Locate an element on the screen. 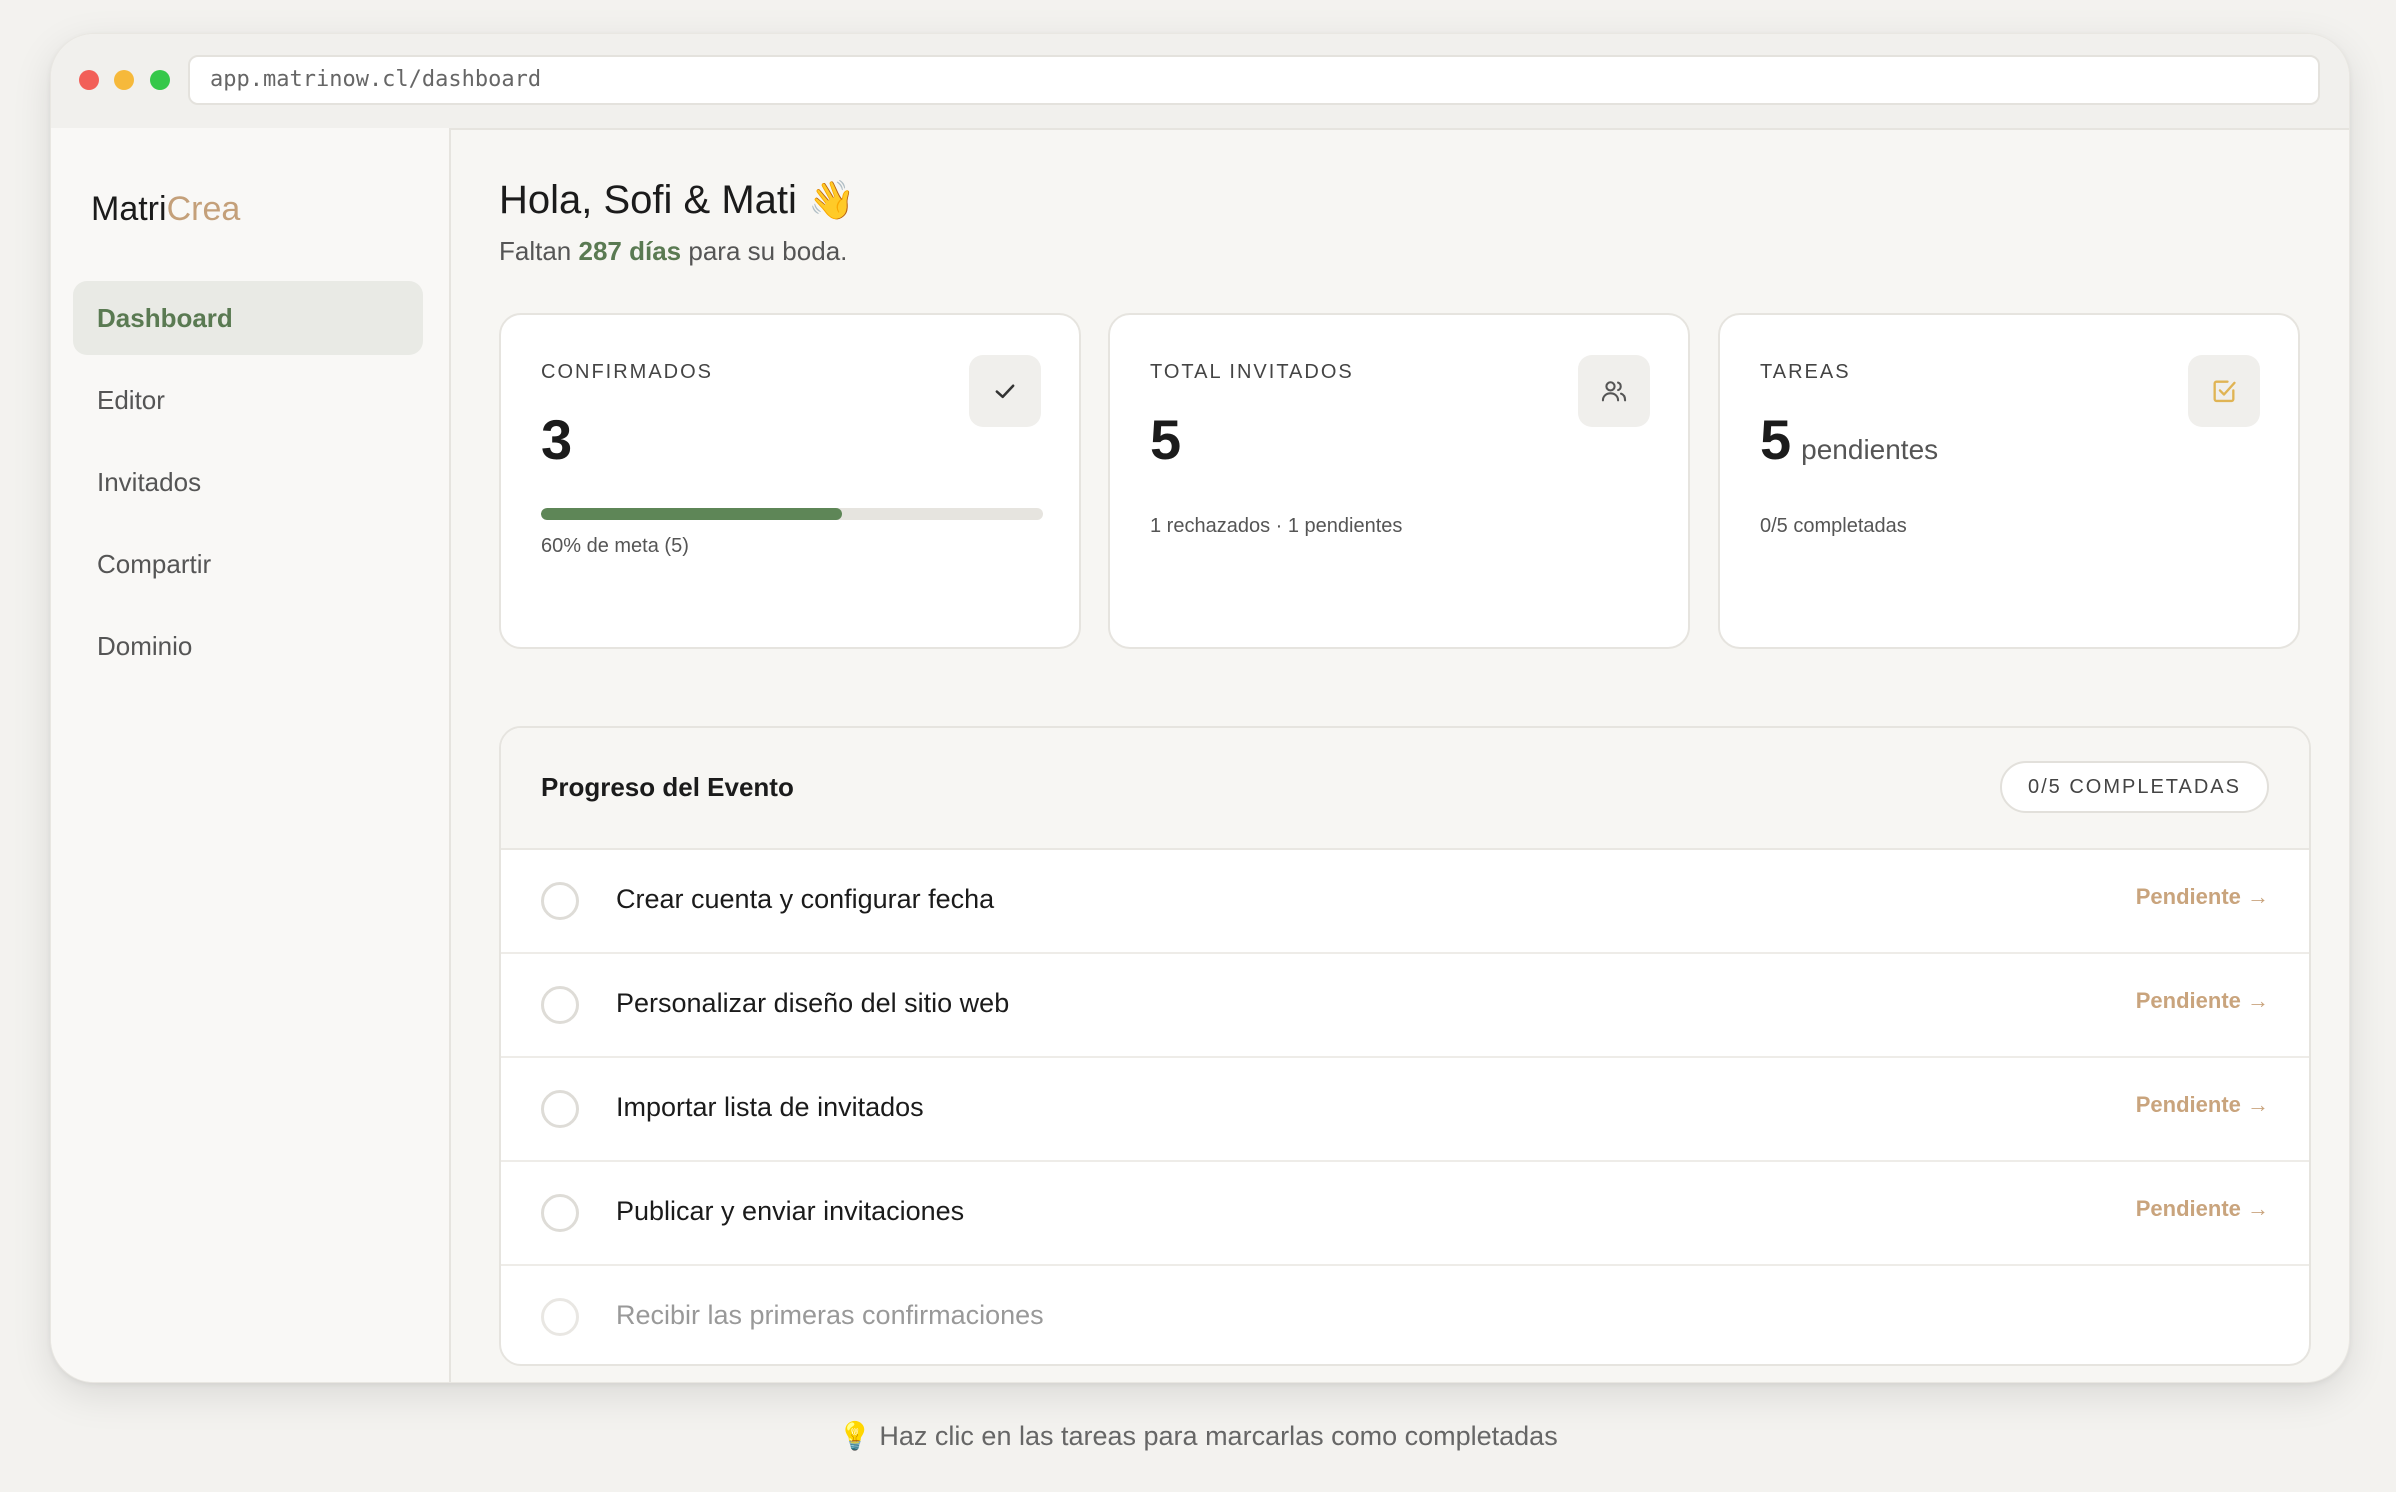 The width and height of the screenshot is (2396, 1492). task-label: Publicar y enviar invitaciones is located at coordinates (790, 1211).